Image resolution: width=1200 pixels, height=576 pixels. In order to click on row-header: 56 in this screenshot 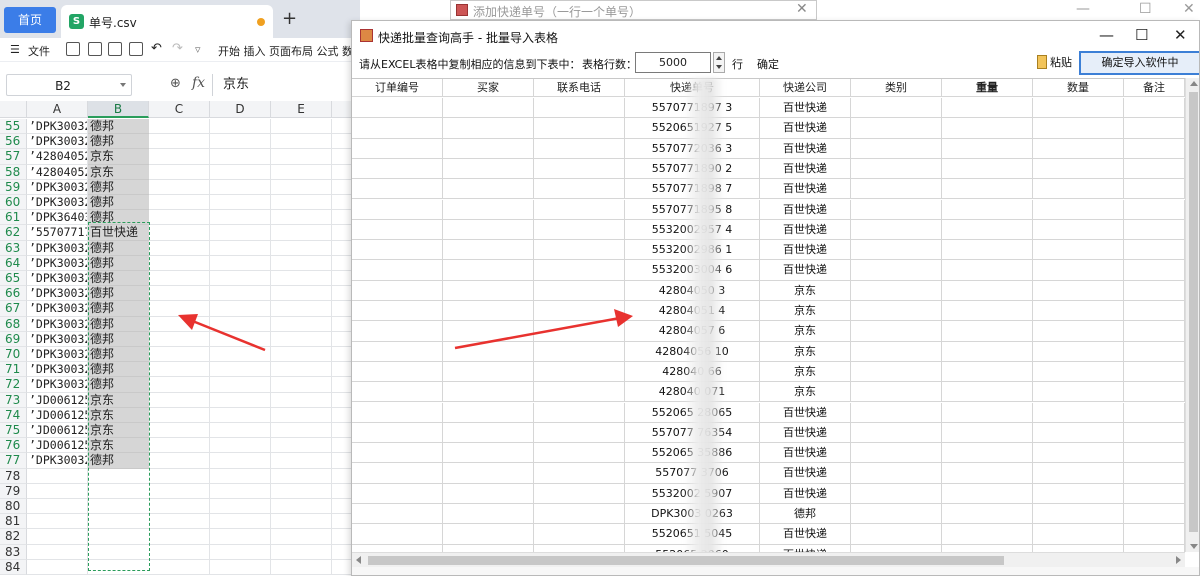, I will do `click(13, 142)`.